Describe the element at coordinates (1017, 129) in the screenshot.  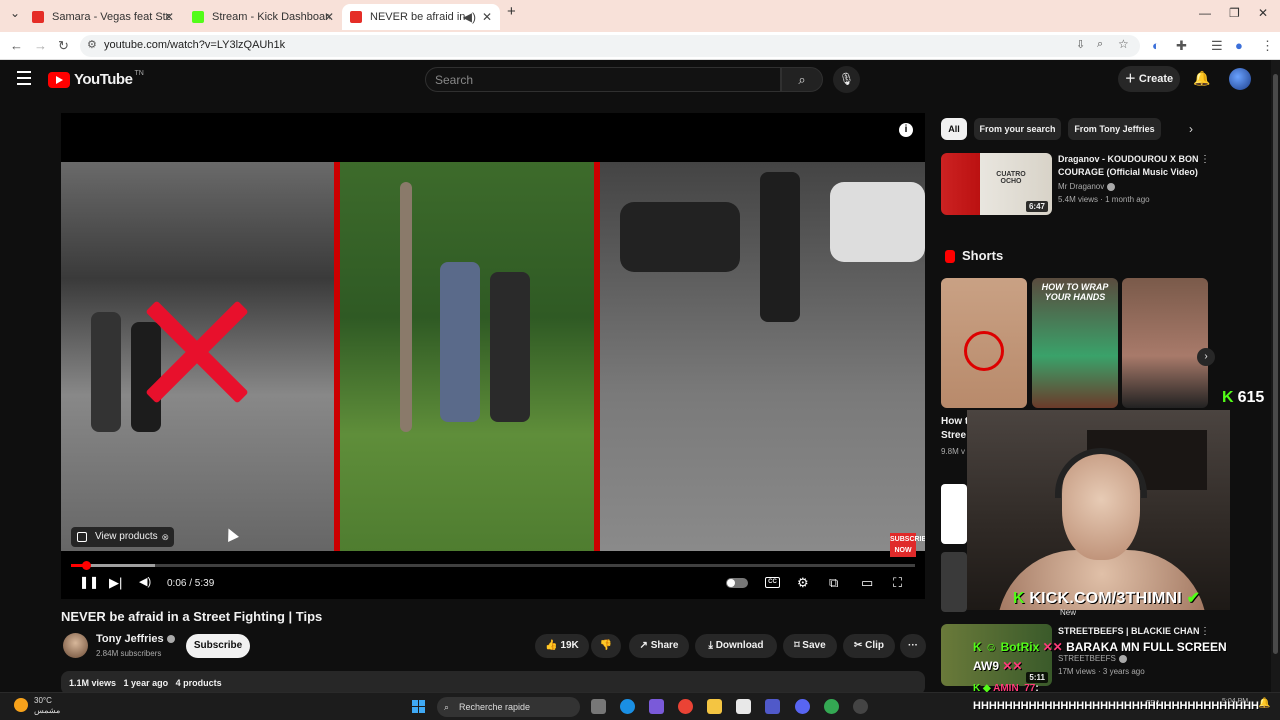
I see `chip-from-your-search: From your search` at that location.